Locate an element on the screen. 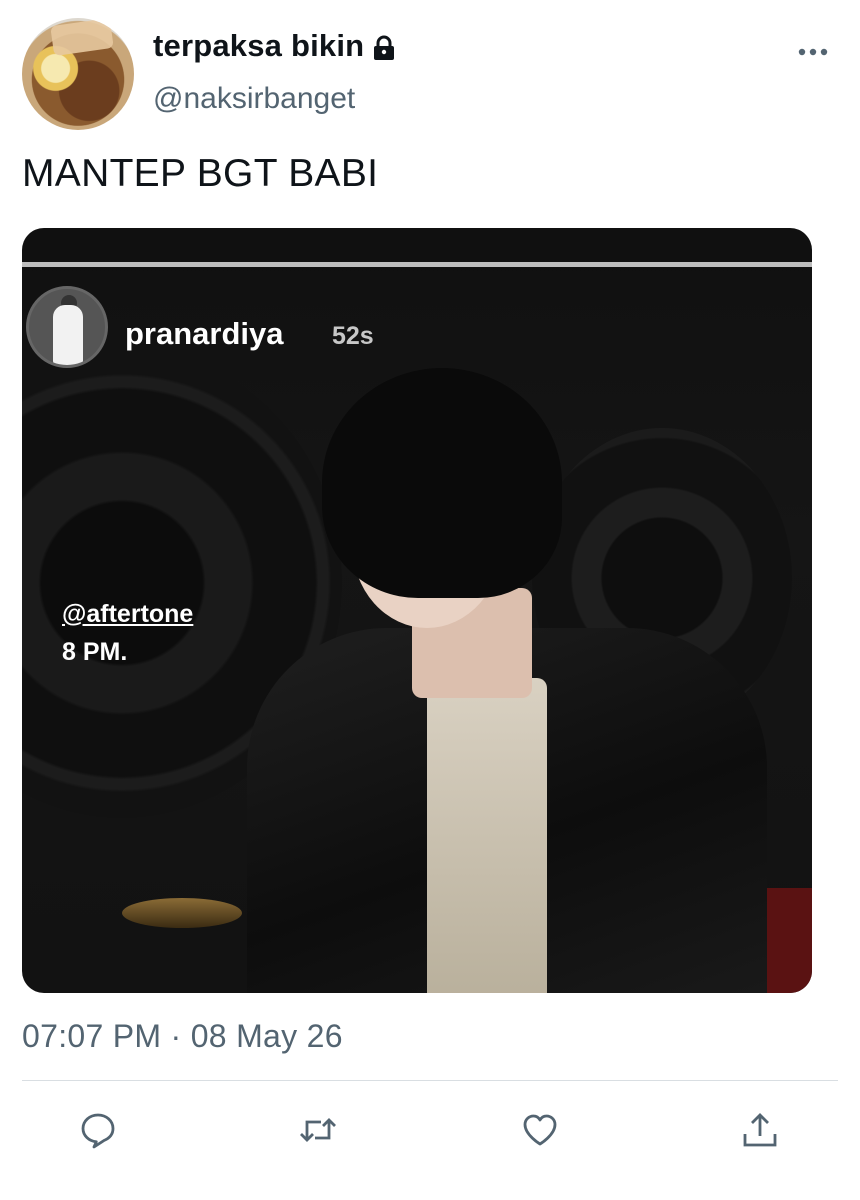 The image size is (860, 1200). author-display-name: terpaksa bikin is located at coordinates (274, 46).